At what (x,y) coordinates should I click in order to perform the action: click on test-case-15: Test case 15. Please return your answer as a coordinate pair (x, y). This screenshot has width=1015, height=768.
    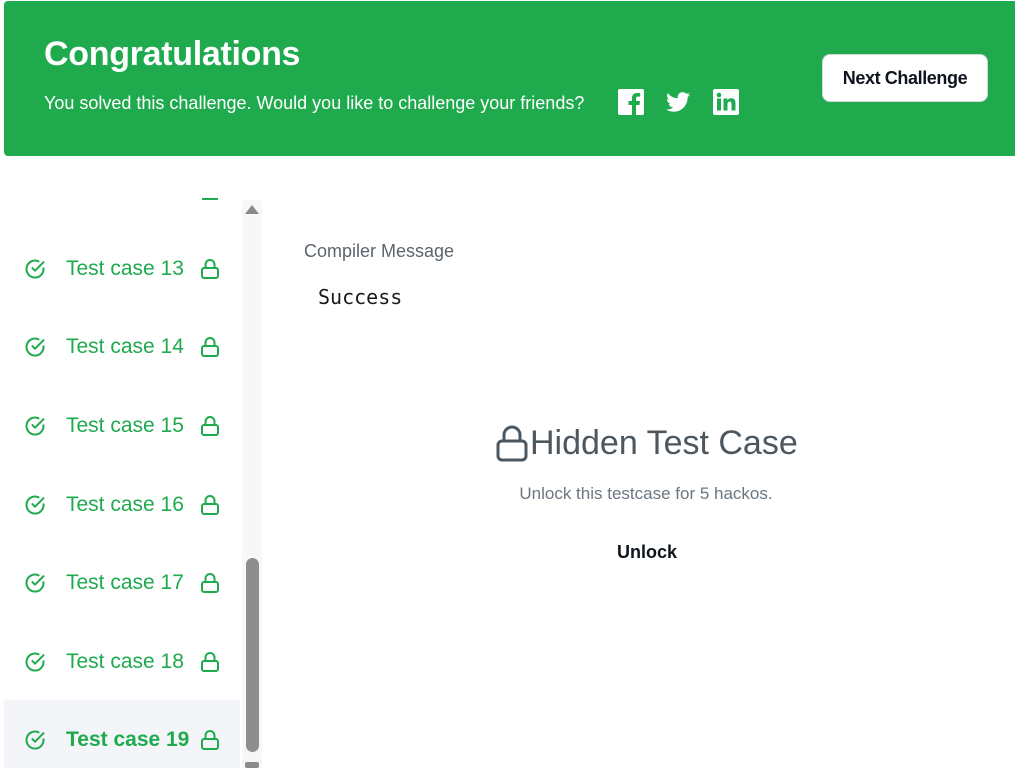
    Looking at the image, I should click on (122, 425).